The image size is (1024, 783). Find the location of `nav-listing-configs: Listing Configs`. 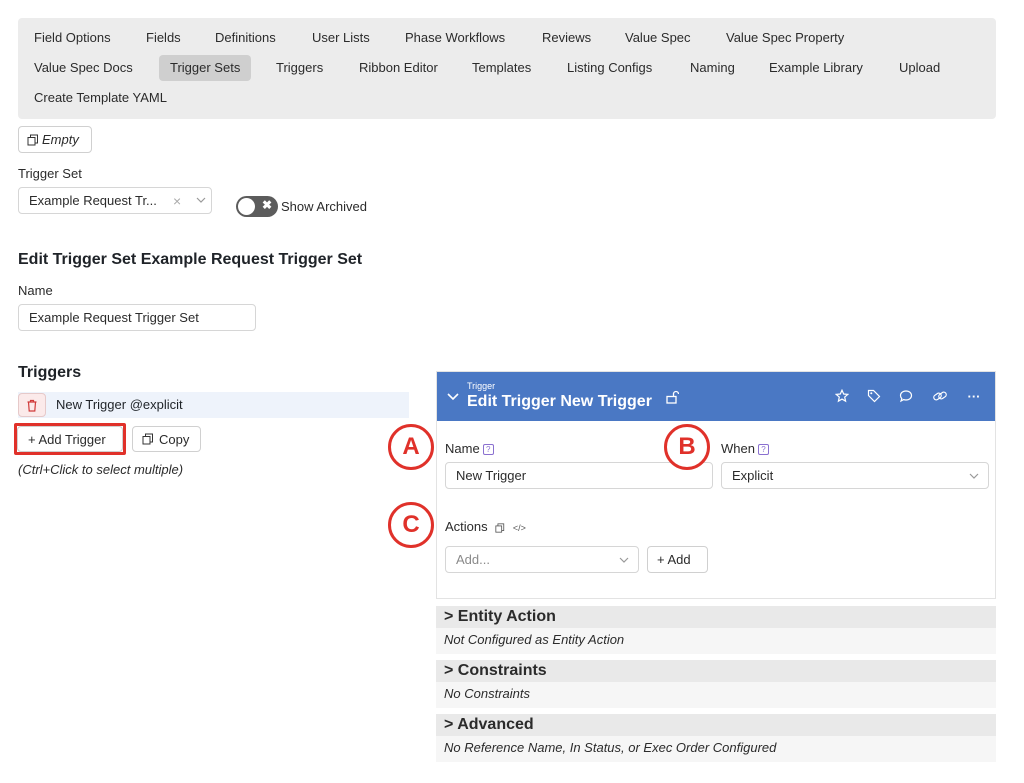

nav-listing-configs: Listing Configs is located at coordinates (609, 68).